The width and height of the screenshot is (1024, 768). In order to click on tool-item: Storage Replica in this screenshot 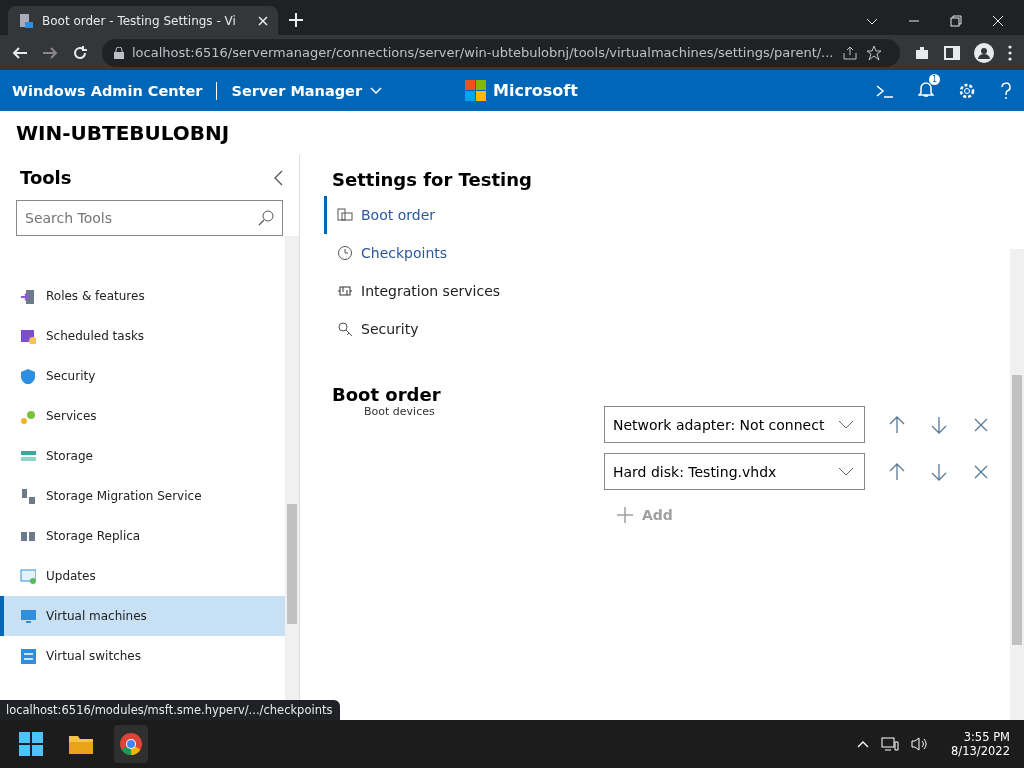, I will do `click(142, 536)`.